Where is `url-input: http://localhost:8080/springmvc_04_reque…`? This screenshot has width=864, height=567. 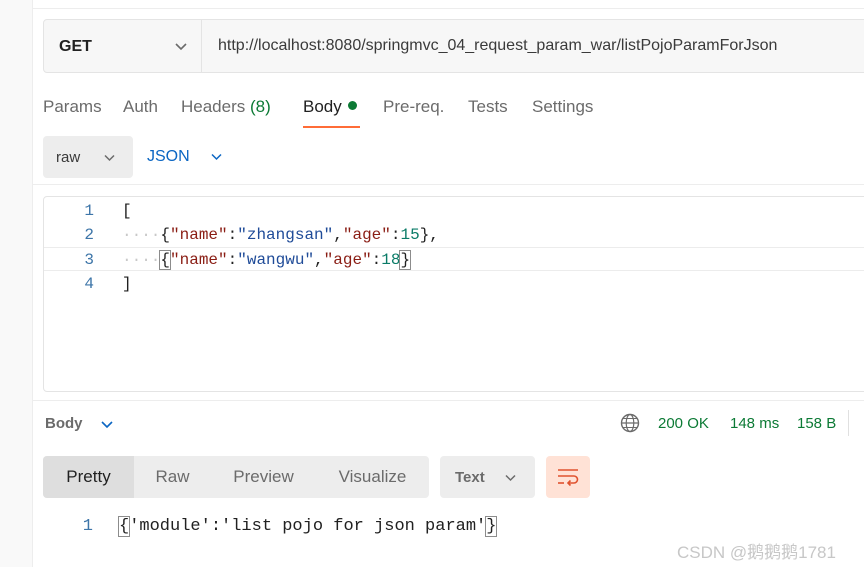
url-input: http://localhost:8080/springmvc_04_reque… is located at coordinates (497, 46).